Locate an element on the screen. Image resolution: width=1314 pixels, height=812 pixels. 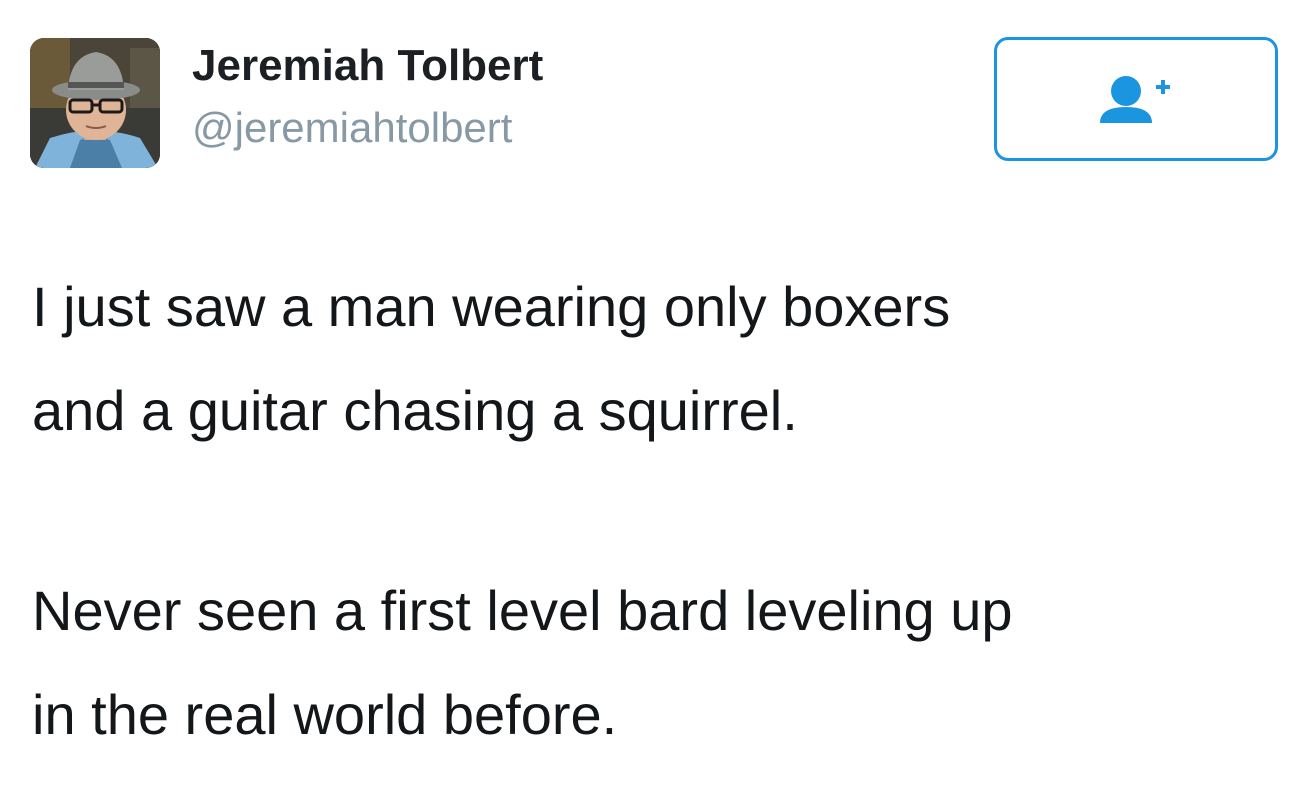
user-info: Jeremiah Tolbert @jeremiahtolbert is located at coordinates (367, 98).